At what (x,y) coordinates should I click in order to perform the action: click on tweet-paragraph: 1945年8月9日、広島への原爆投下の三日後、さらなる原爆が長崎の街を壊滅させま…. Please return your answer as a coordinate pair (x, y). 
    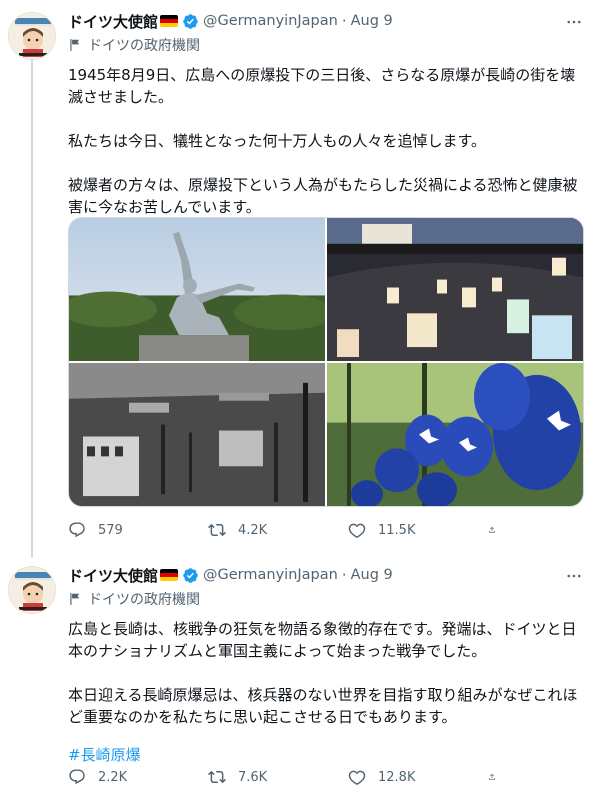
    Looking at the image, I should click on (322, 86).